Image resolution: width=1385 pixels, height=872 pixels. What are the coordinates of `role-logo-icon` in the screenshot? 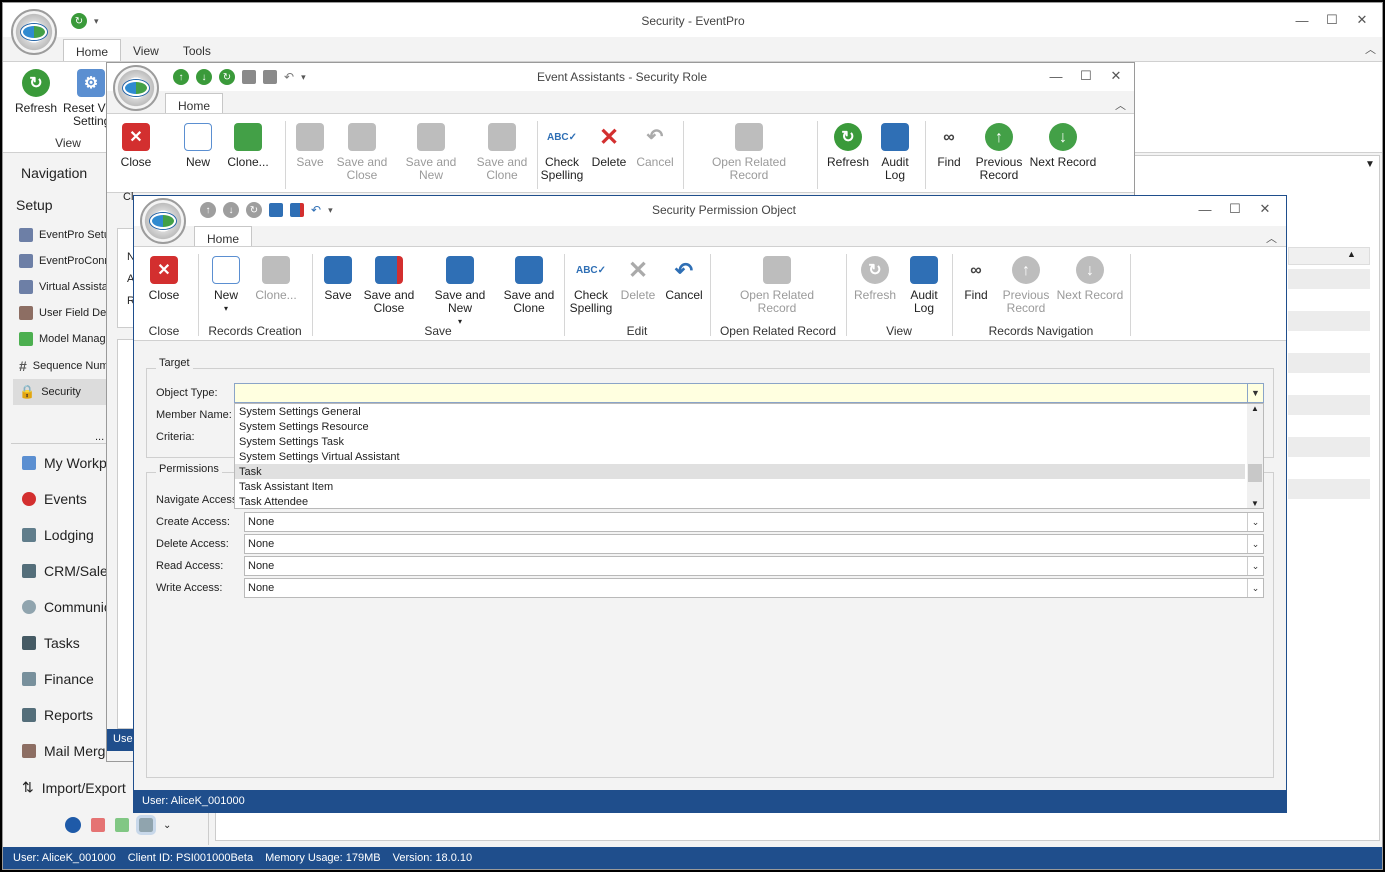 It's located at (136, 88).